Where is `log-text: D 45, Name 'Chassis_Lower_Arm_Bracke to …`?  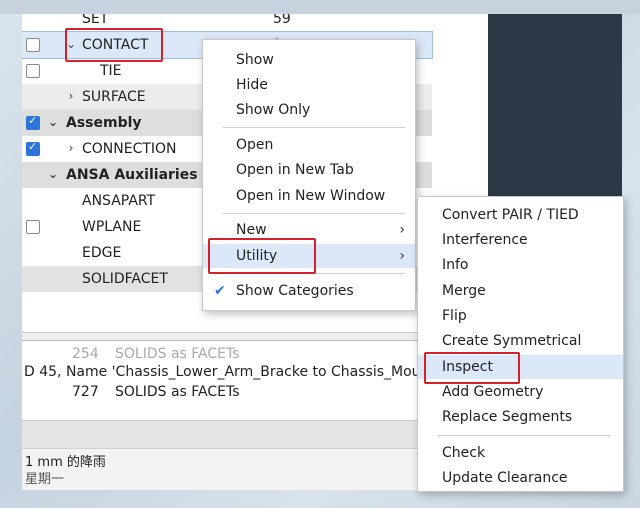 log-text: D 45, Name 'Chassis_Lower_Arm_Bracke to … is located at coordinates (227, 372).